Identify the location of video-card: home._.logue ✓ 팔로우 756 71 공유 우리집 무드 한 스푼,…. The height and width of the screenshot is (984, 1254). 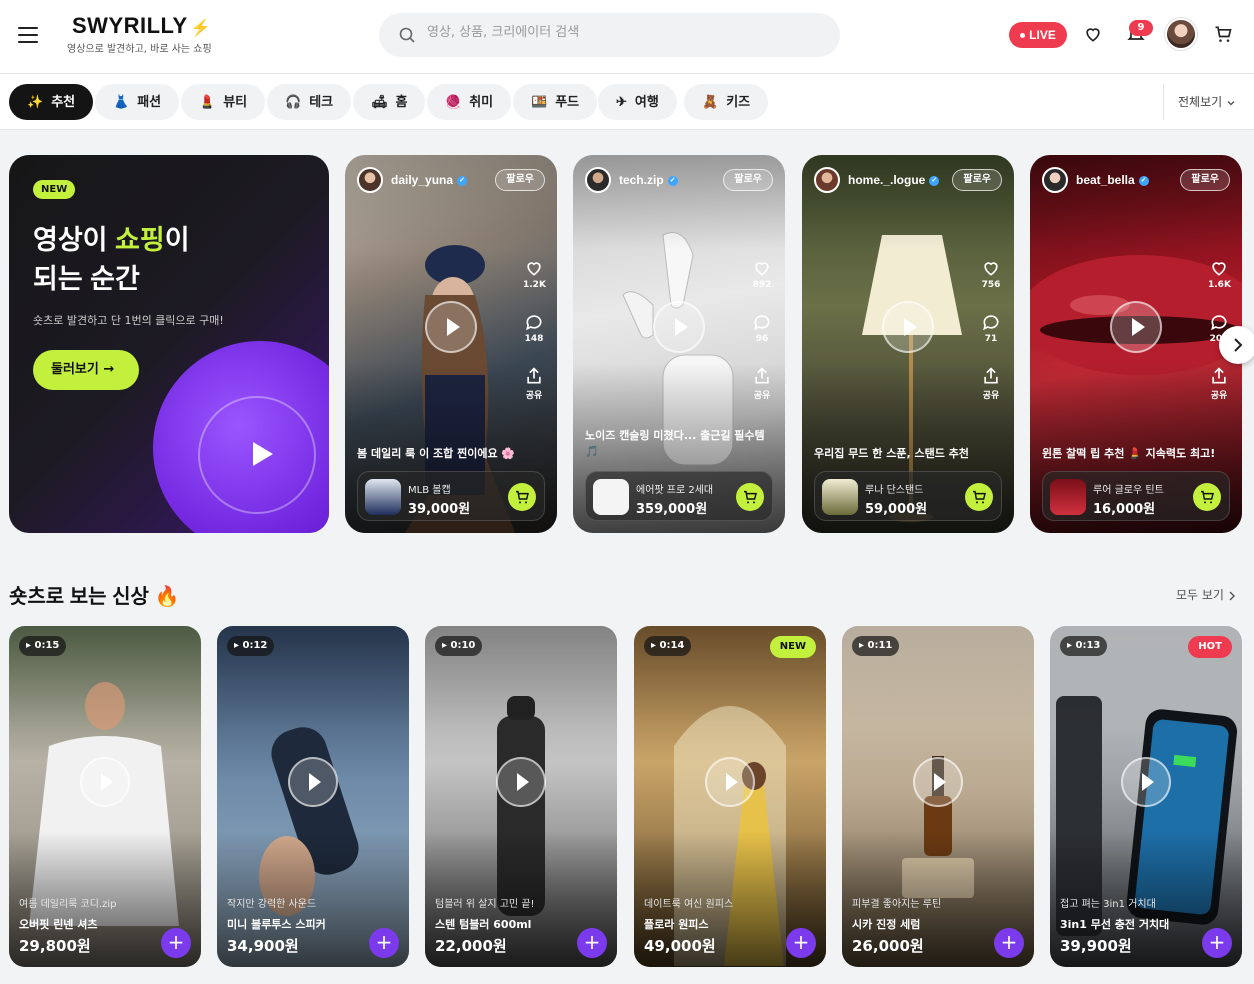
(908, 344).